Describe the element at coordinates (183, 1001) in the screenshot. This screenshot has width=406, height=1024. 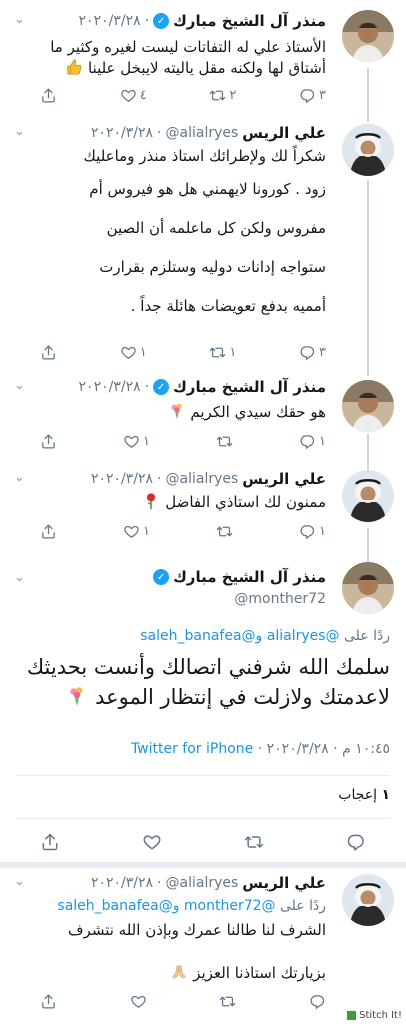
I see `tweet-actions` at that location.